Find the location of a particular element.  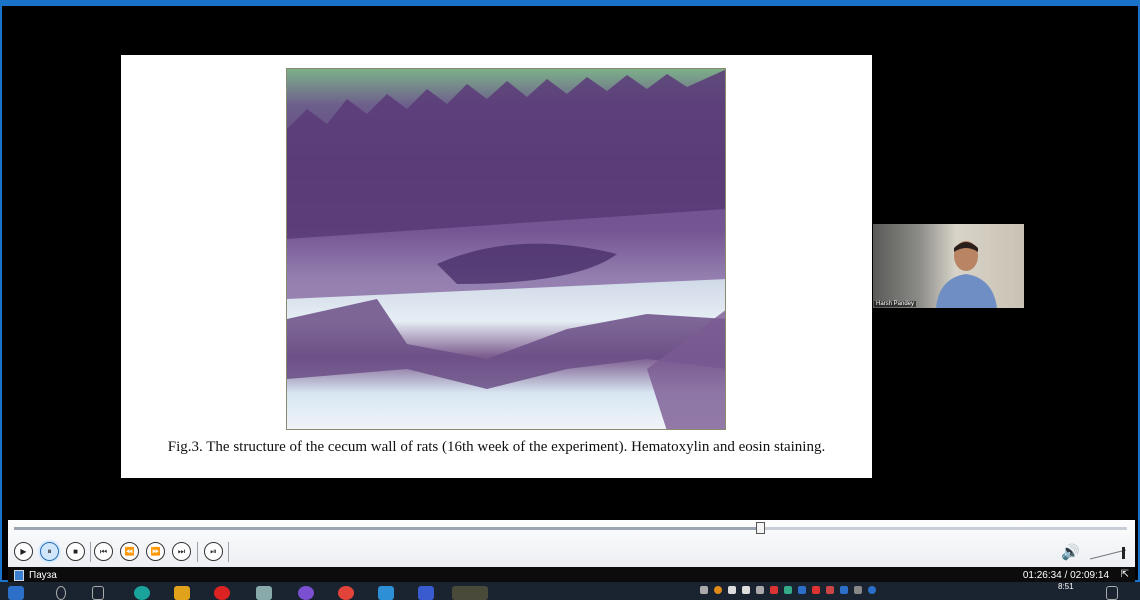

seek-bar is located at coordinates (570, 528).